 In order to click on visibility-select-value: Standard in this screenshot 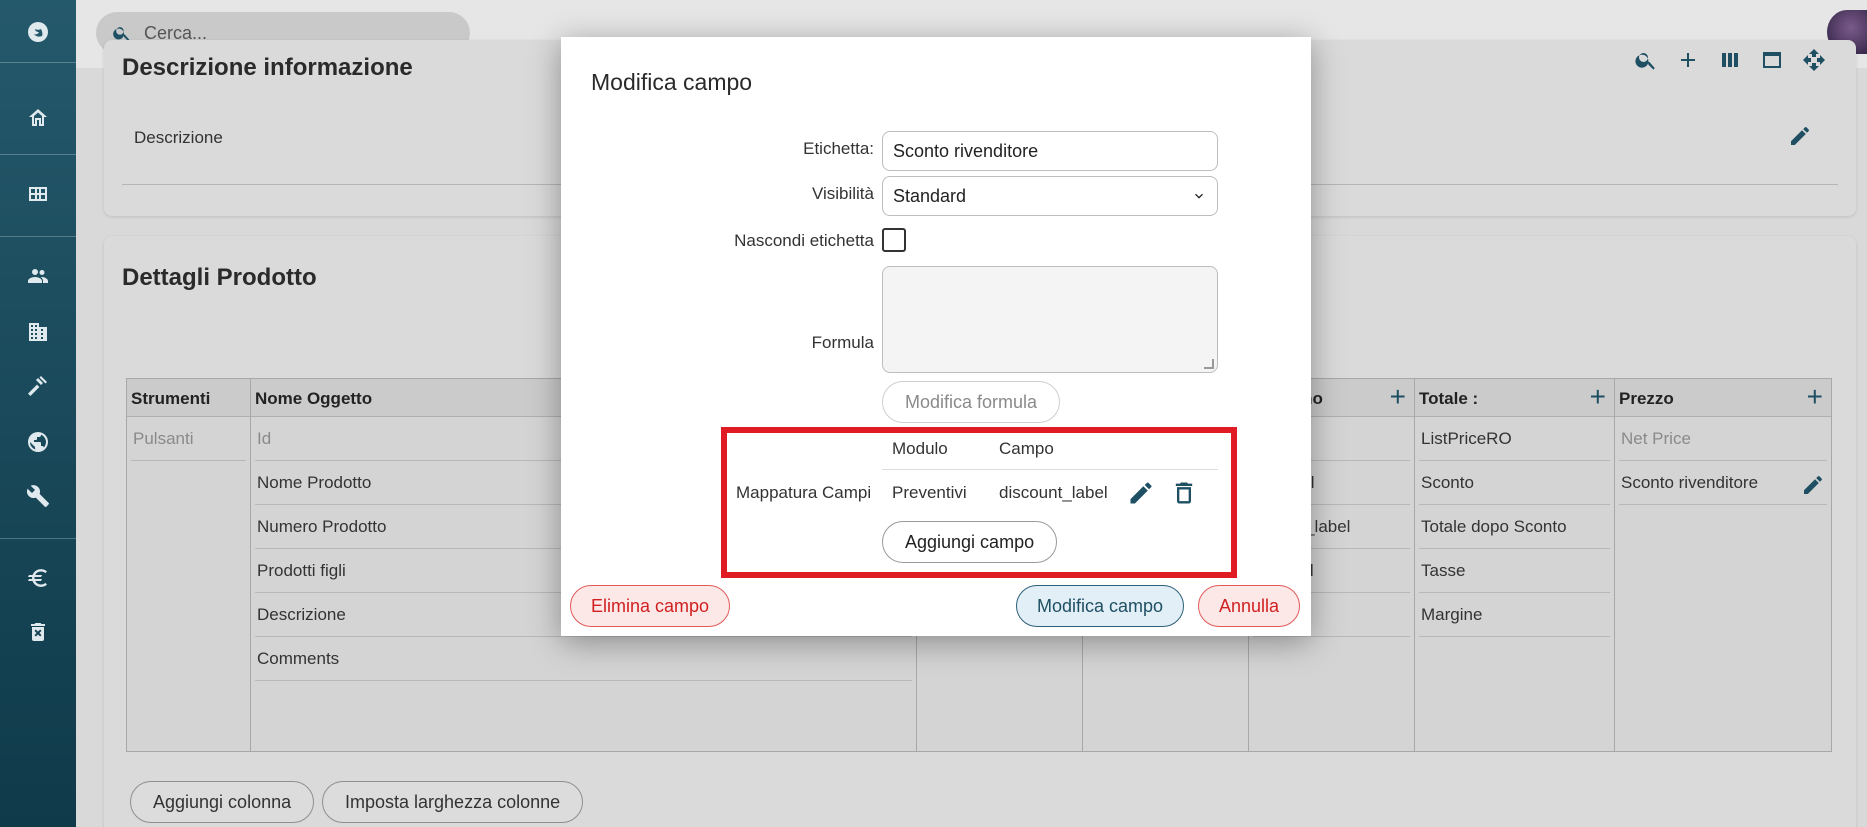, I will do `click(930, 195)`.